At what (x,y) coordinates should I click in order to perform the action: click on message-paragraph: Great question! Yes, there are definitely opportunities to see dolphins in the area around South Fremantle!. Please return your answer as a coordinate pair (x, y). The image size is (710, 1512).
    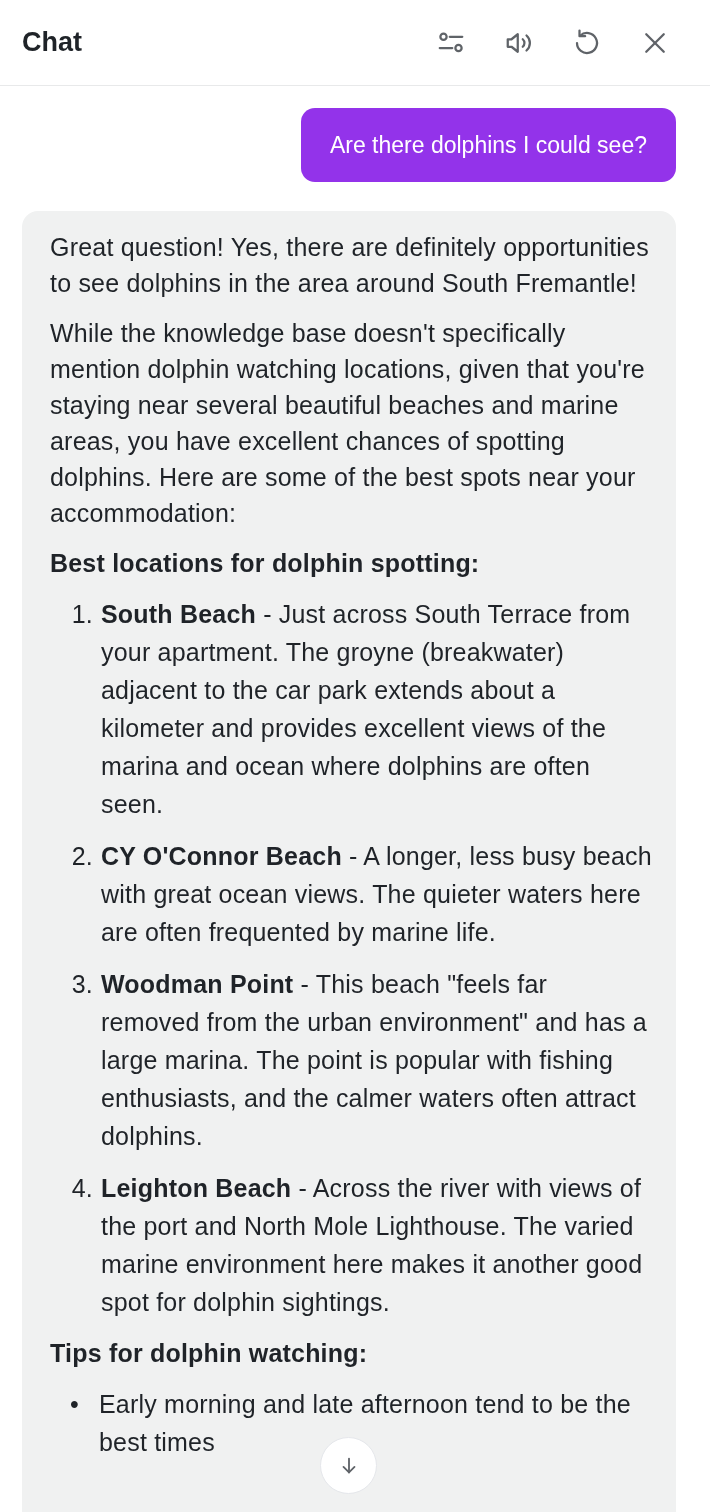
    Looking at the image, I should click on (350, 265).